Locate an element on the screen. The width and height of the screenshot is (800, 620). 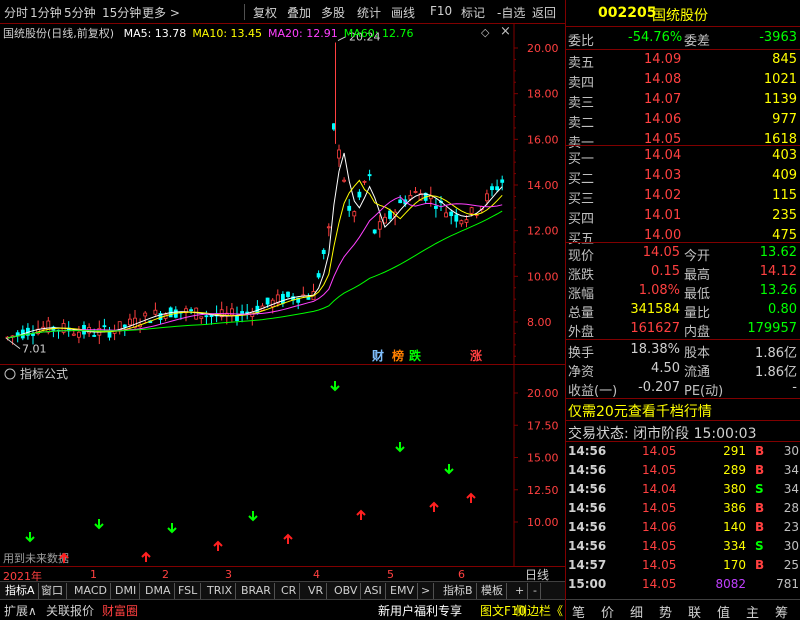
status-right-0: 新用户福利专享 is located at coordinates (420, 610).